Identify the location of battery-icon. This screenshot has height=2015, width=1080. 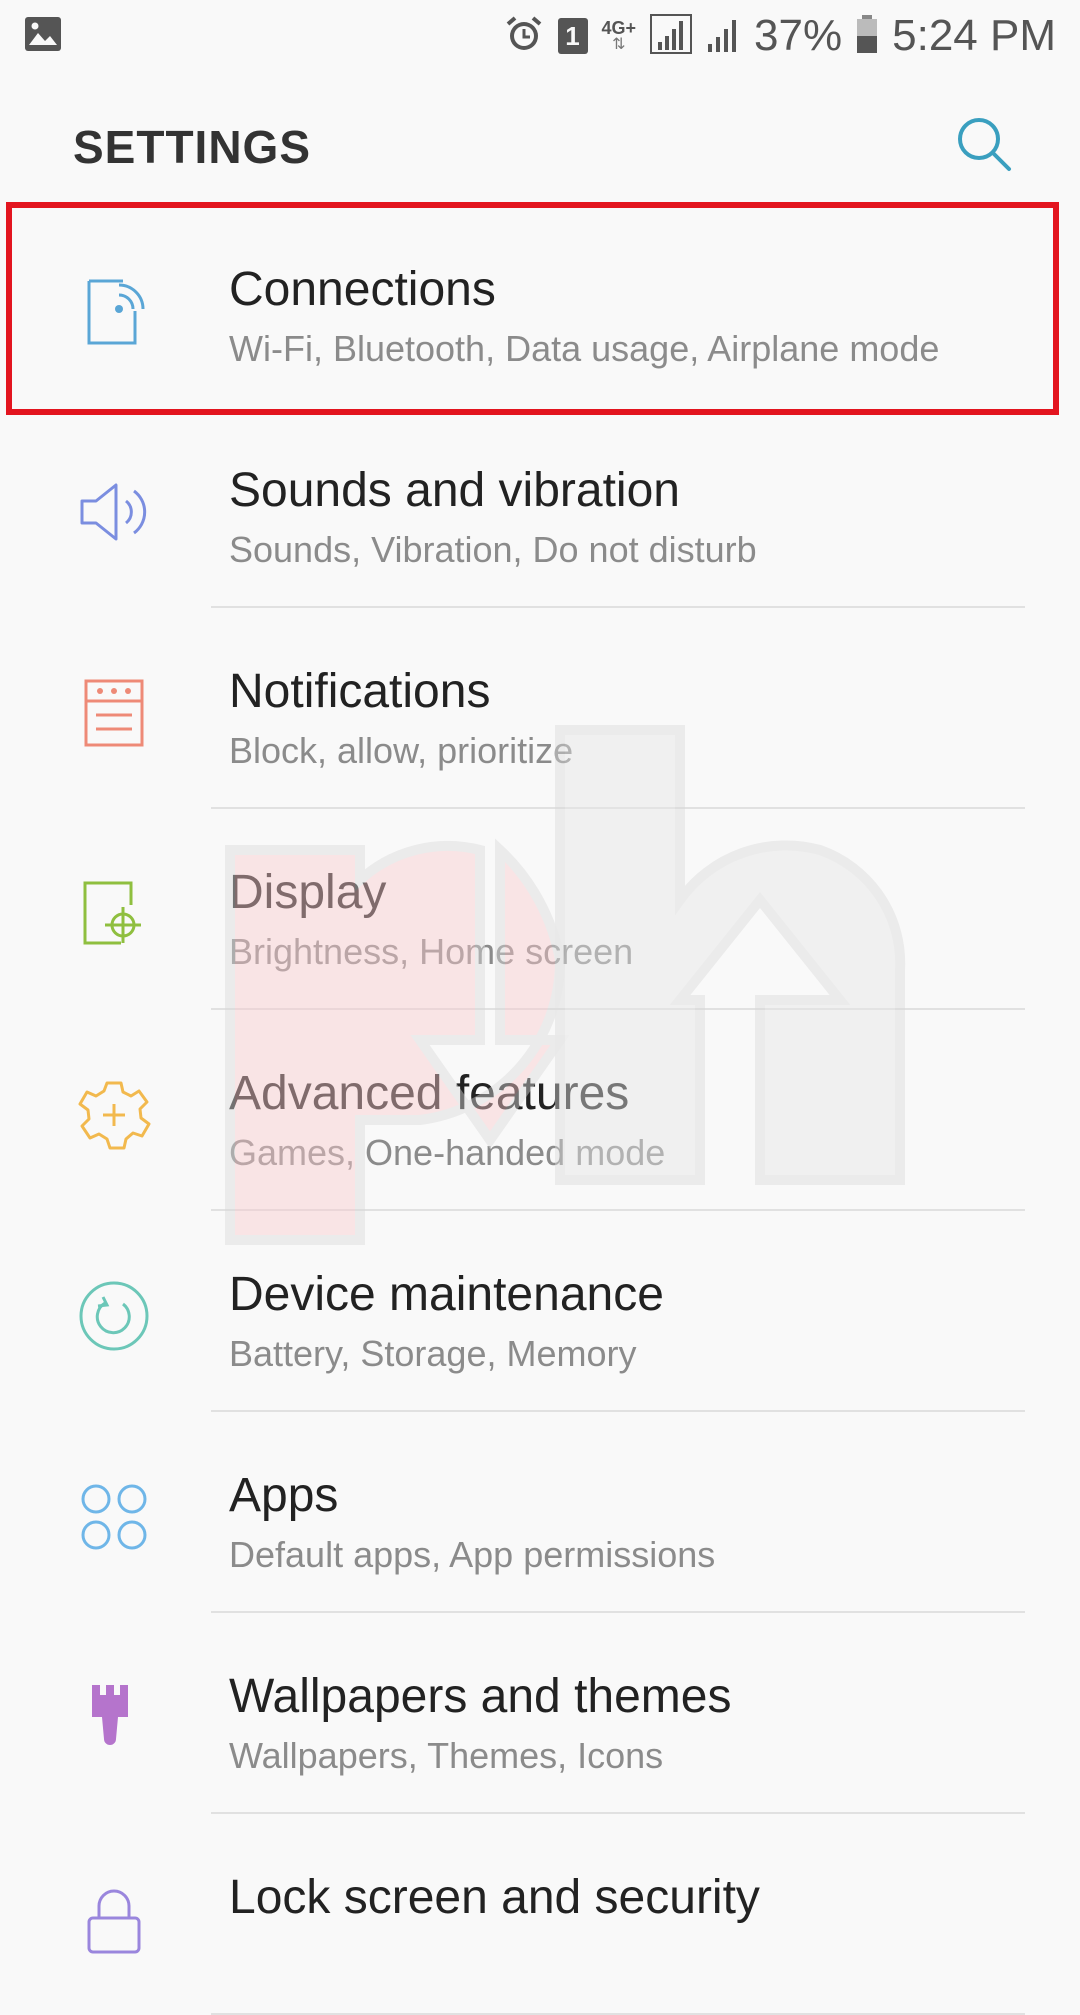
(867, 36).